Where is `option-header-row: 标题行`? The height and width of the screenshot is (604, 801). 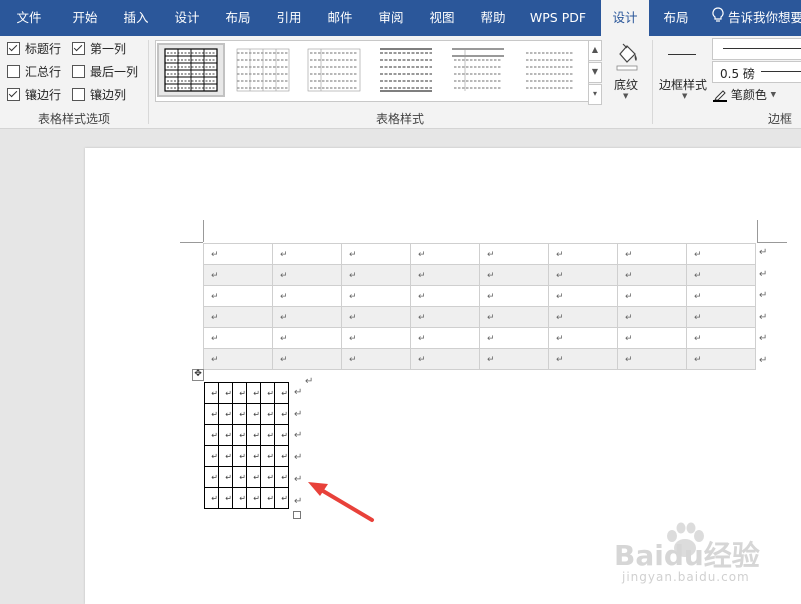
option-header-row: 标题行 is located at coordinates (34, 49).